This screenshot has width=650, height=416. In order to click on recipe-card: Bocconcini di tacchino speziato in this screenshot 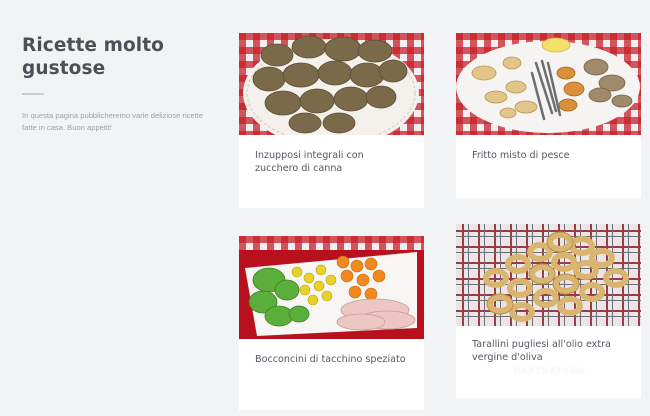, I will do `click(331, 323)`.